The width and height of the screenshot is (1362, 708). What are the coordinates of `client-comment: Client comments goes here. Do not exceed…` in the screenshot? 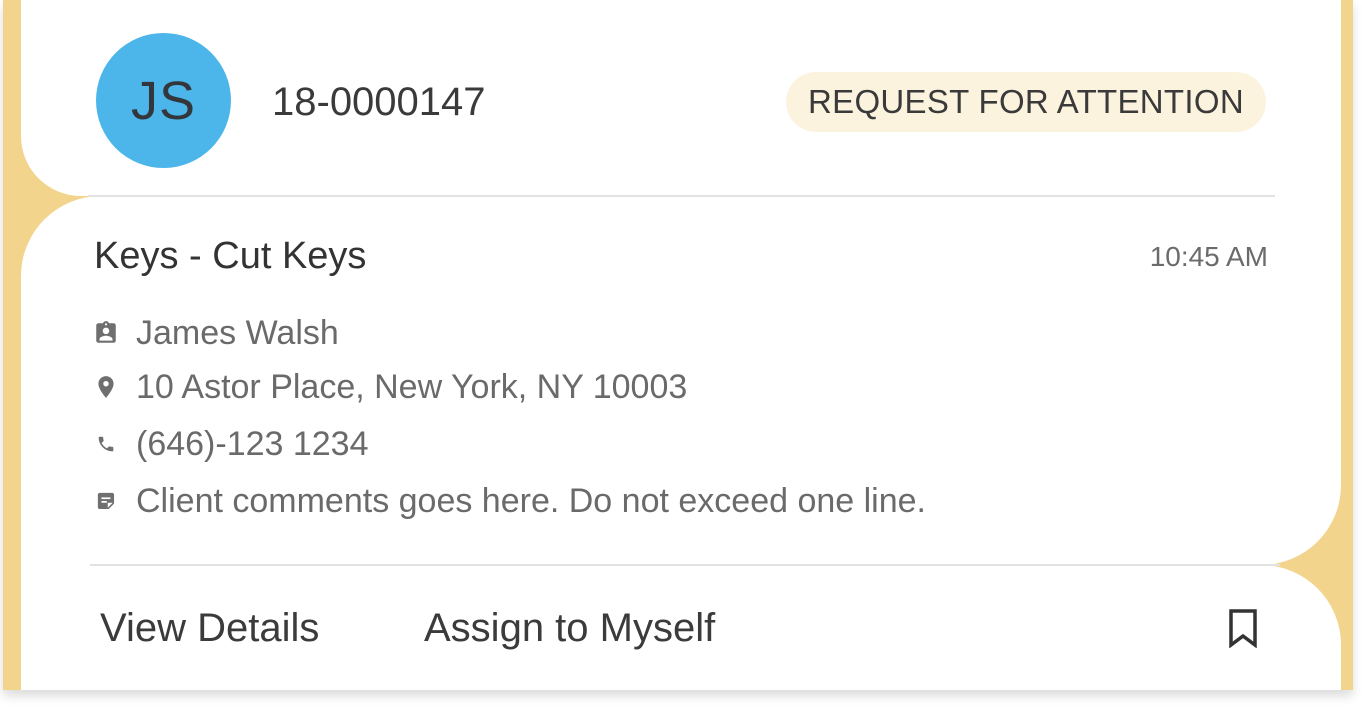 It's located at (531, 500).